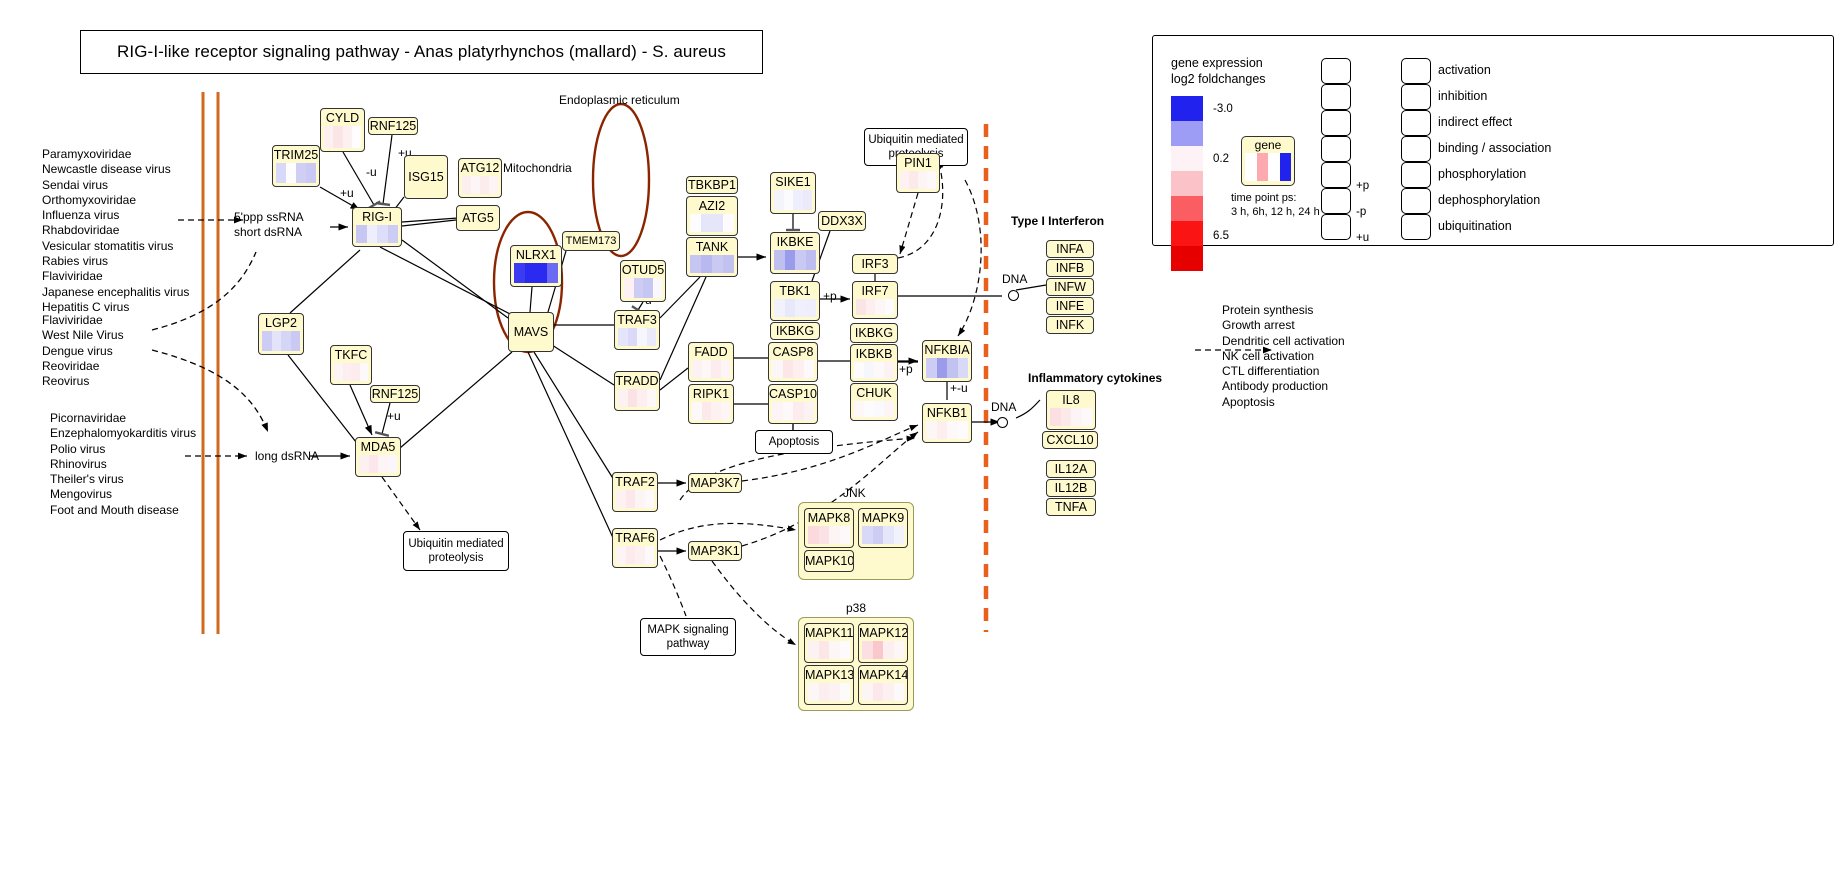 This screenshot has width=1840, height=886. I want to click on gene-box-tnfa: TNFA, so click(1071, 507).